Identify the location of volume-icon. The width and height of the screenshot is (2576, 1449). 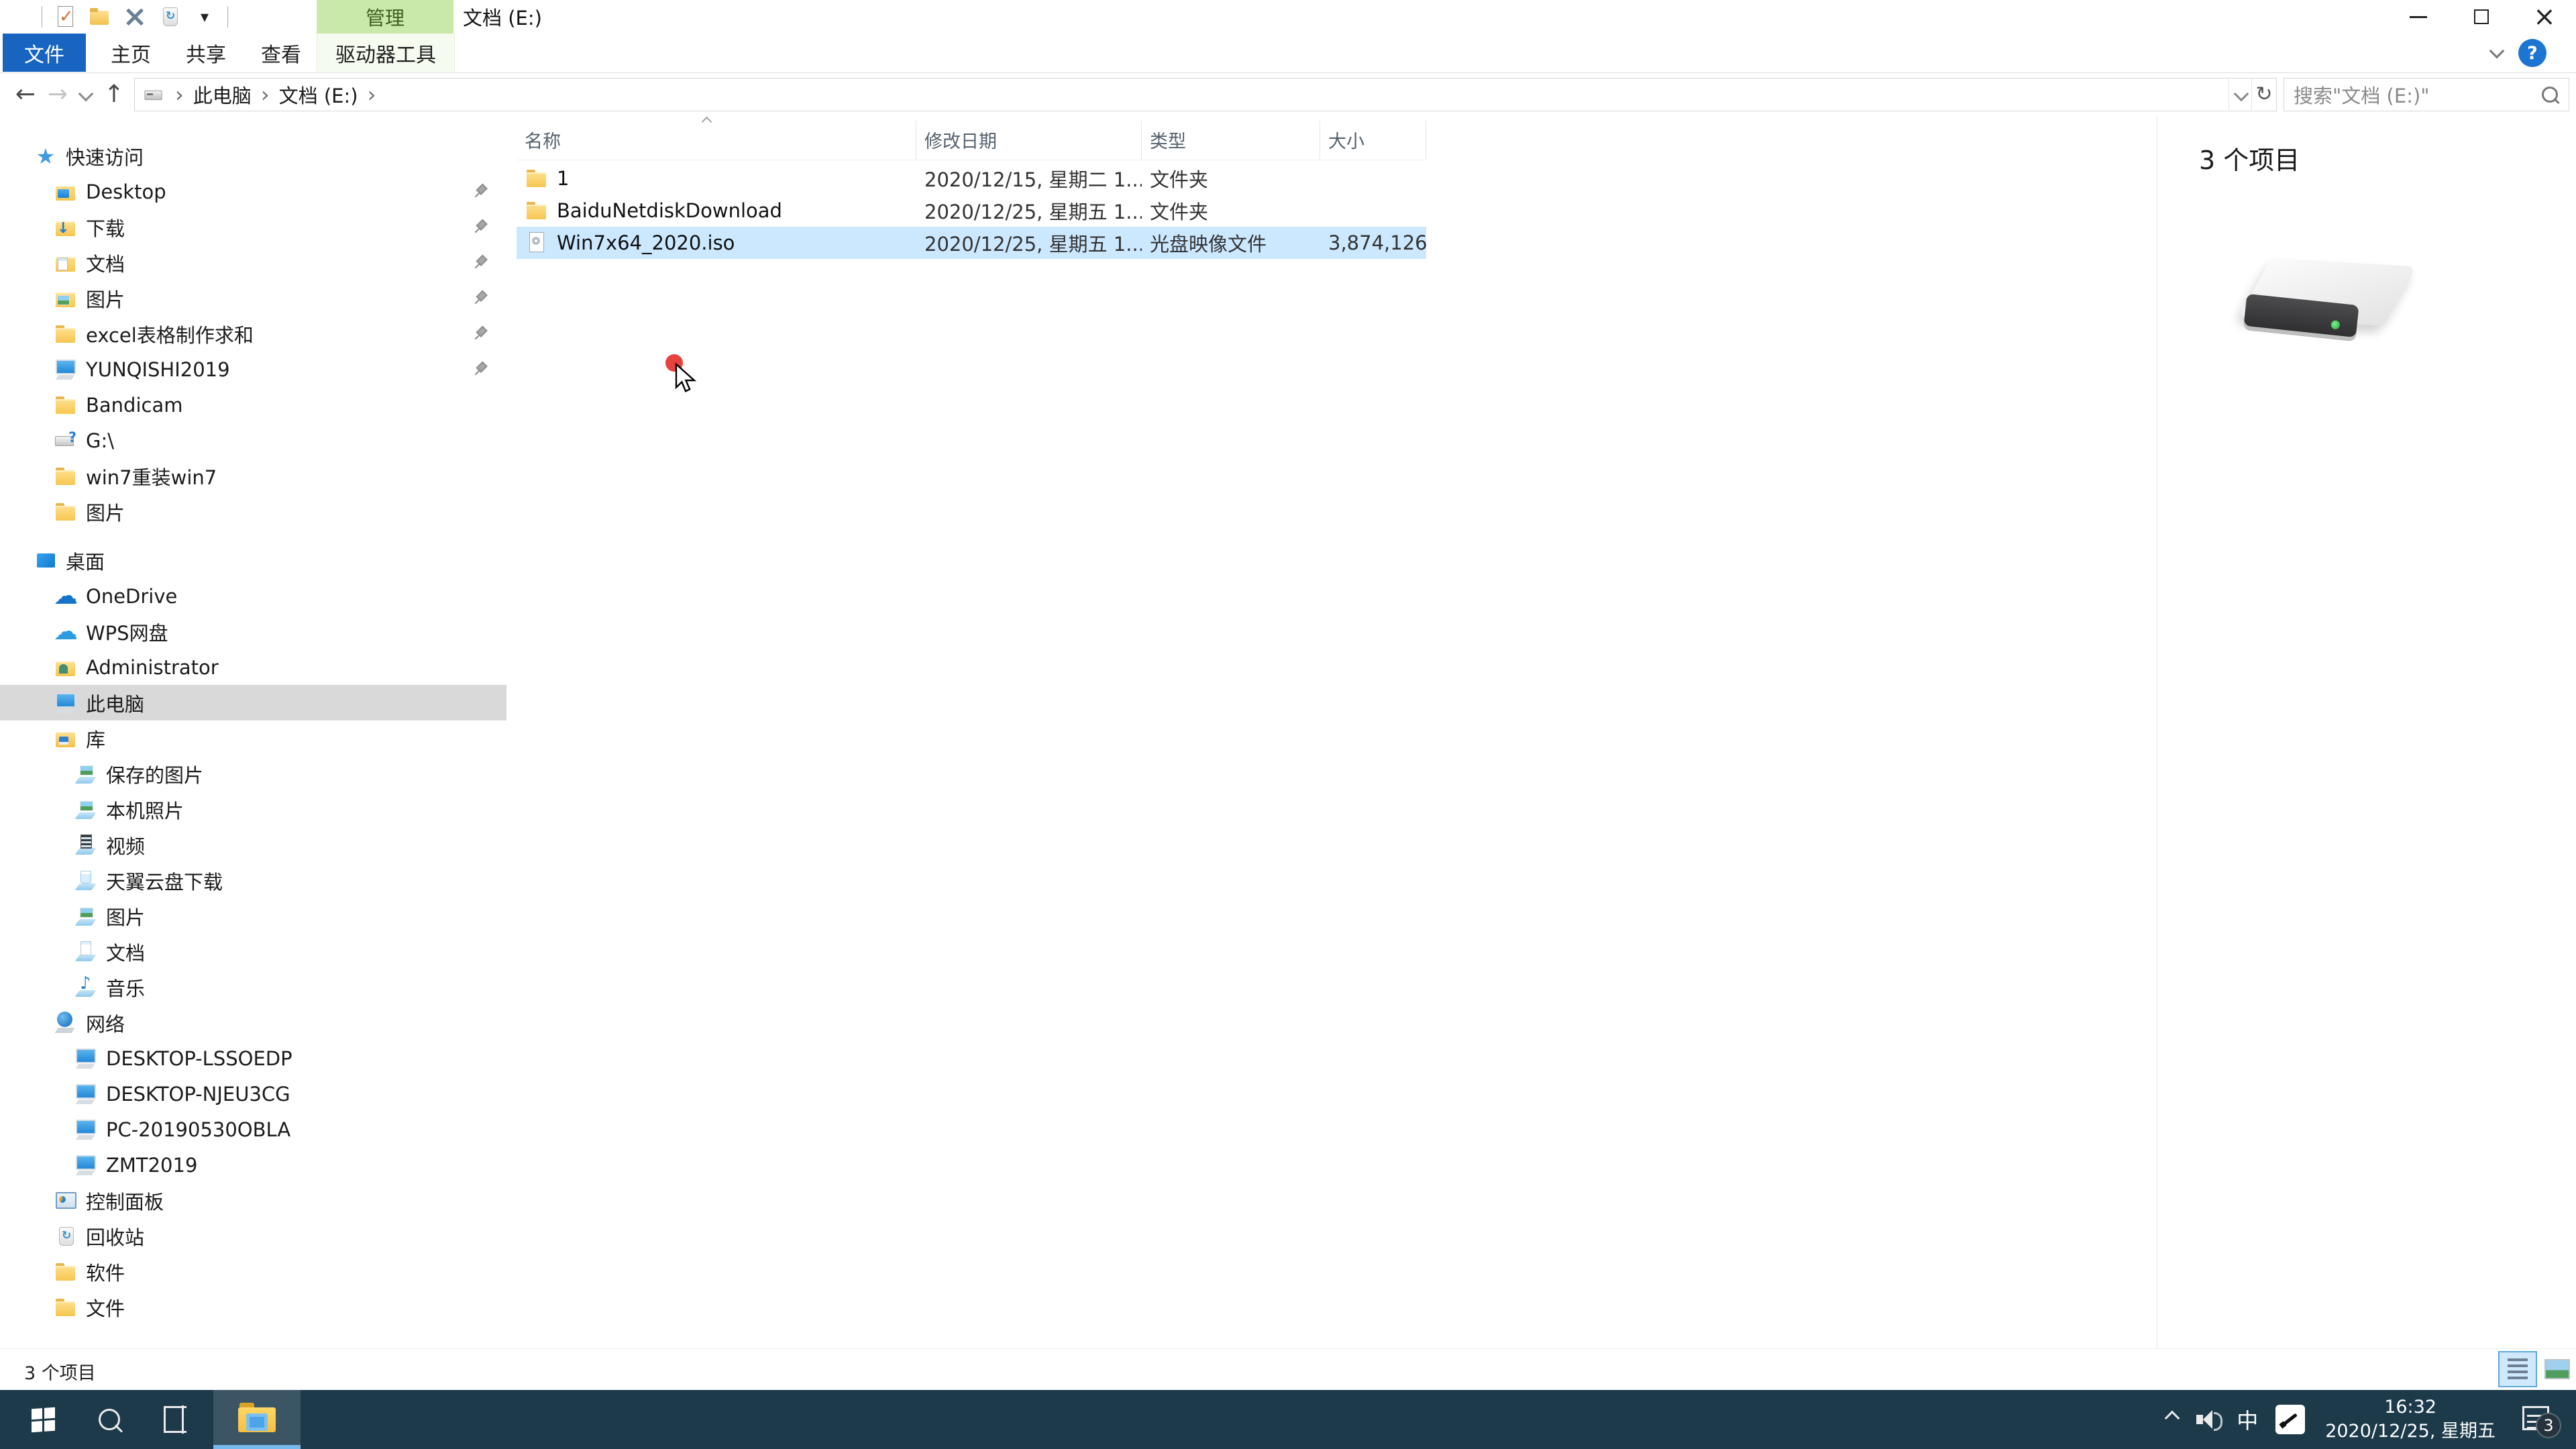
(2209, 1419).